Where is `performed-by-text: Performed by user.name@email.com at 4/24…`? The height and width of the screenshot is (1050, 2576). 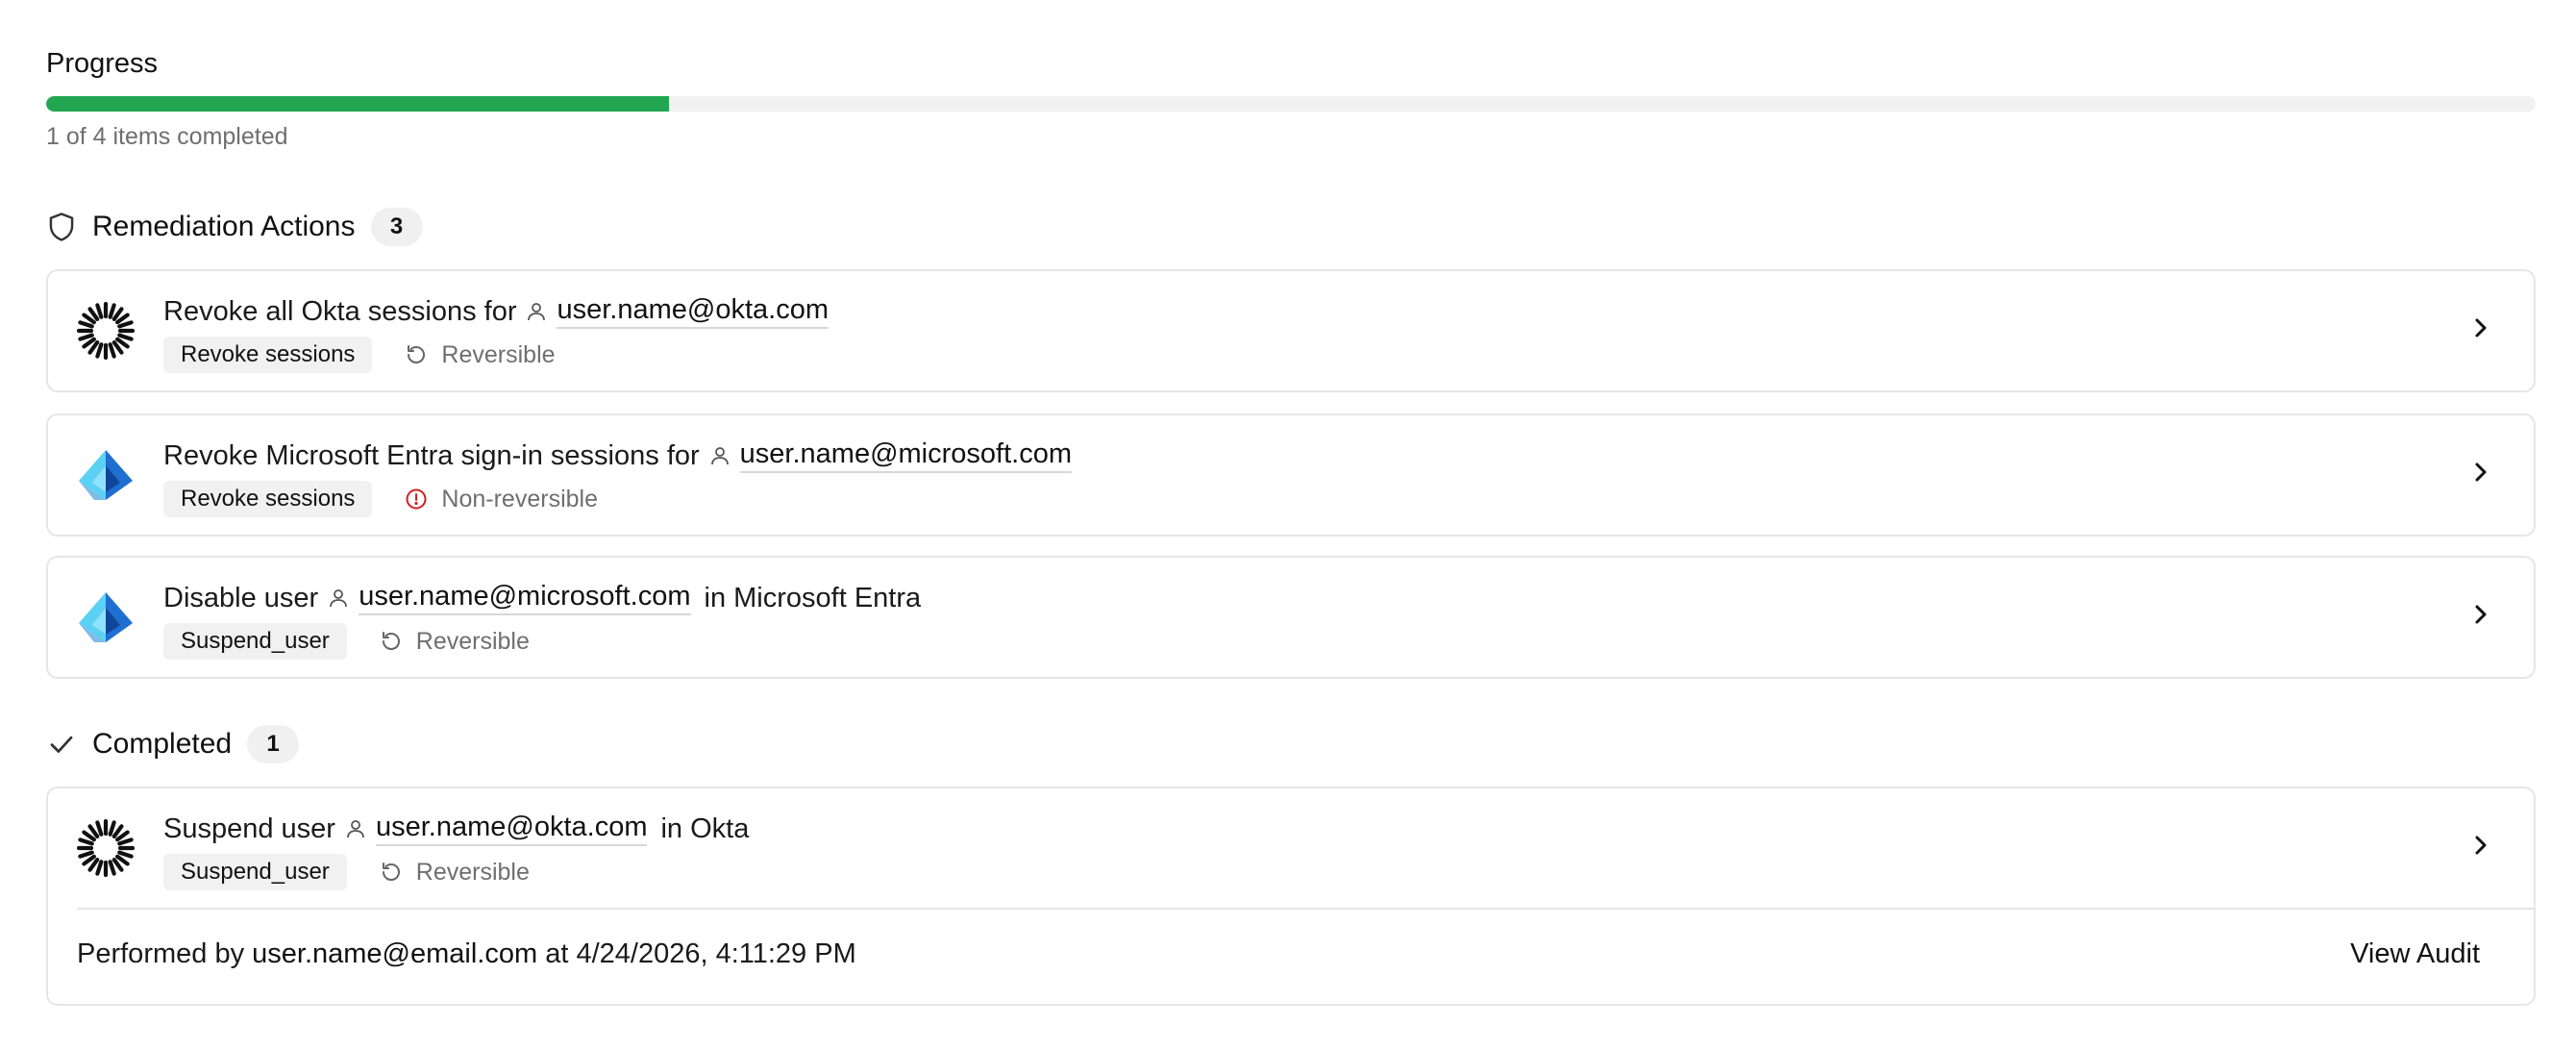 performed-by-text: Performed by user.name@email.com at 4/24… is located at coordinates (467, 954).